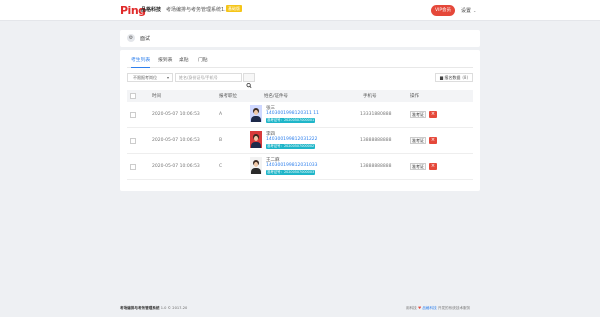 This screenshot has width=600, height=317. I want to click on col-name-id: 姓名/证件号, so click(276, 96).